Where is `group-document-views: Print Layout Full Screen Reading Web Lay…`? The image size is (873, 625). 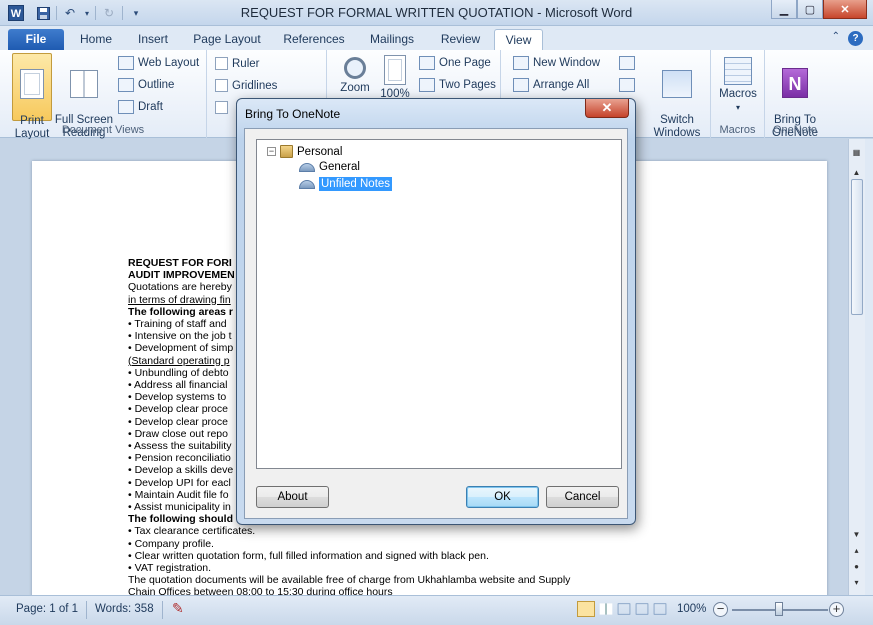
group-document-views: Print Layout Full Screen Reading Web Lay… is located at coordinates (103, 95).